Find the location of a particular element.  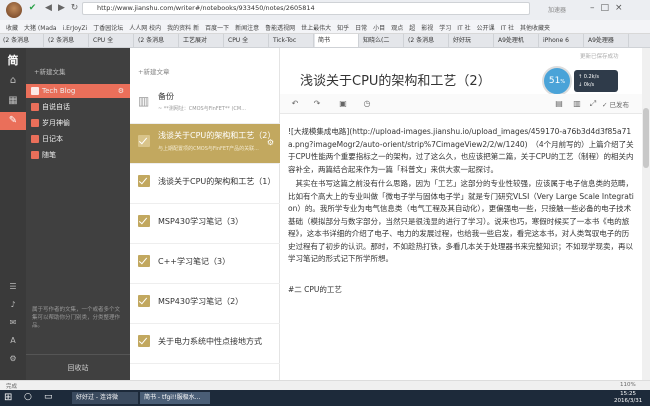

notebook-item: 岁月神偷 is located at coordinates (78, 123).